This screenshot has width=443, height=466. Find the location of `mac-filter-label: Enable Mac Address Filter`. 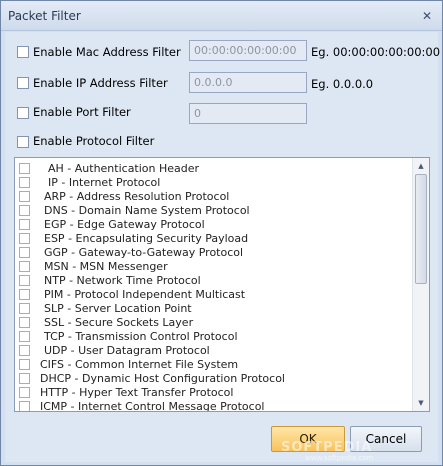

mac-filter-label: Enable Mac Address Filter is located at coordinates (107, 52).